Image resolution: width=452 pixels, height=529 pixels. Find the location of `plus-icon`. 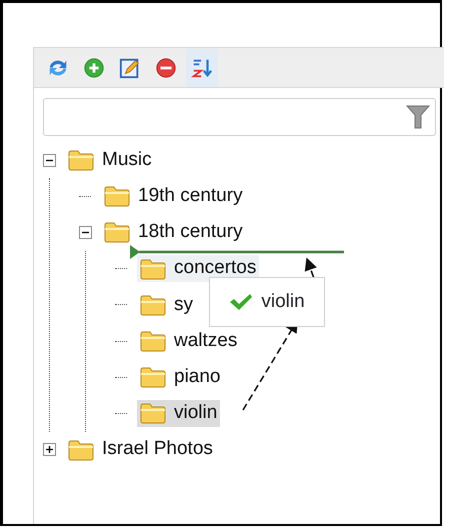

plus-icon is located at coordinates (49, 450).